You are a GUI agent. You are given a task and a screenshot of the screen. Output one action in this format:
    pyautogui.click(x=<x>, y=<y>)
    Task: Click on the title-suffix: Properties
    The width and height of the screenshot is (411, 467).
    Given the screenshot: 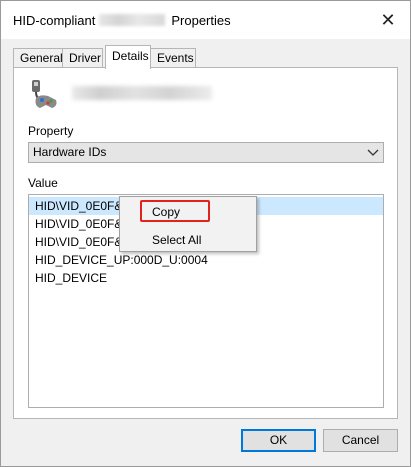 What is the action you would take?
    pyautogui.click(x=201, y=20)
    